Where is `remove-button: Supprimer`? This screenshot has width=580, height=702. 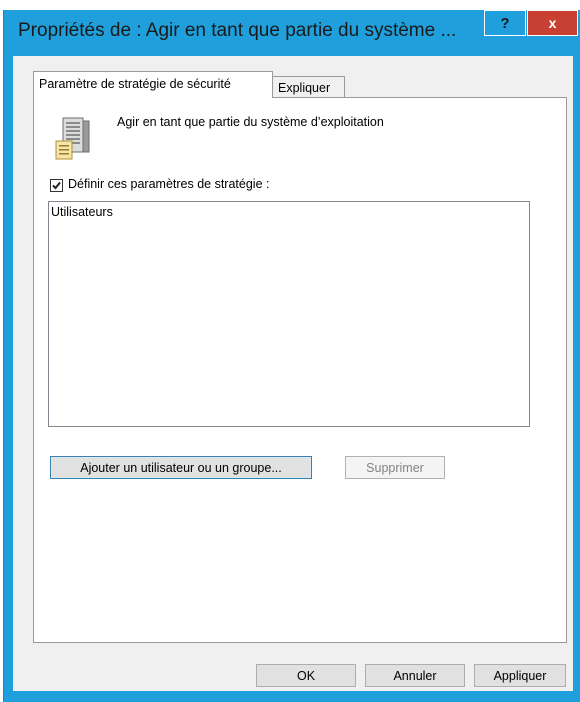 remove-button: Supprimer is located at coordinates (395, 467).